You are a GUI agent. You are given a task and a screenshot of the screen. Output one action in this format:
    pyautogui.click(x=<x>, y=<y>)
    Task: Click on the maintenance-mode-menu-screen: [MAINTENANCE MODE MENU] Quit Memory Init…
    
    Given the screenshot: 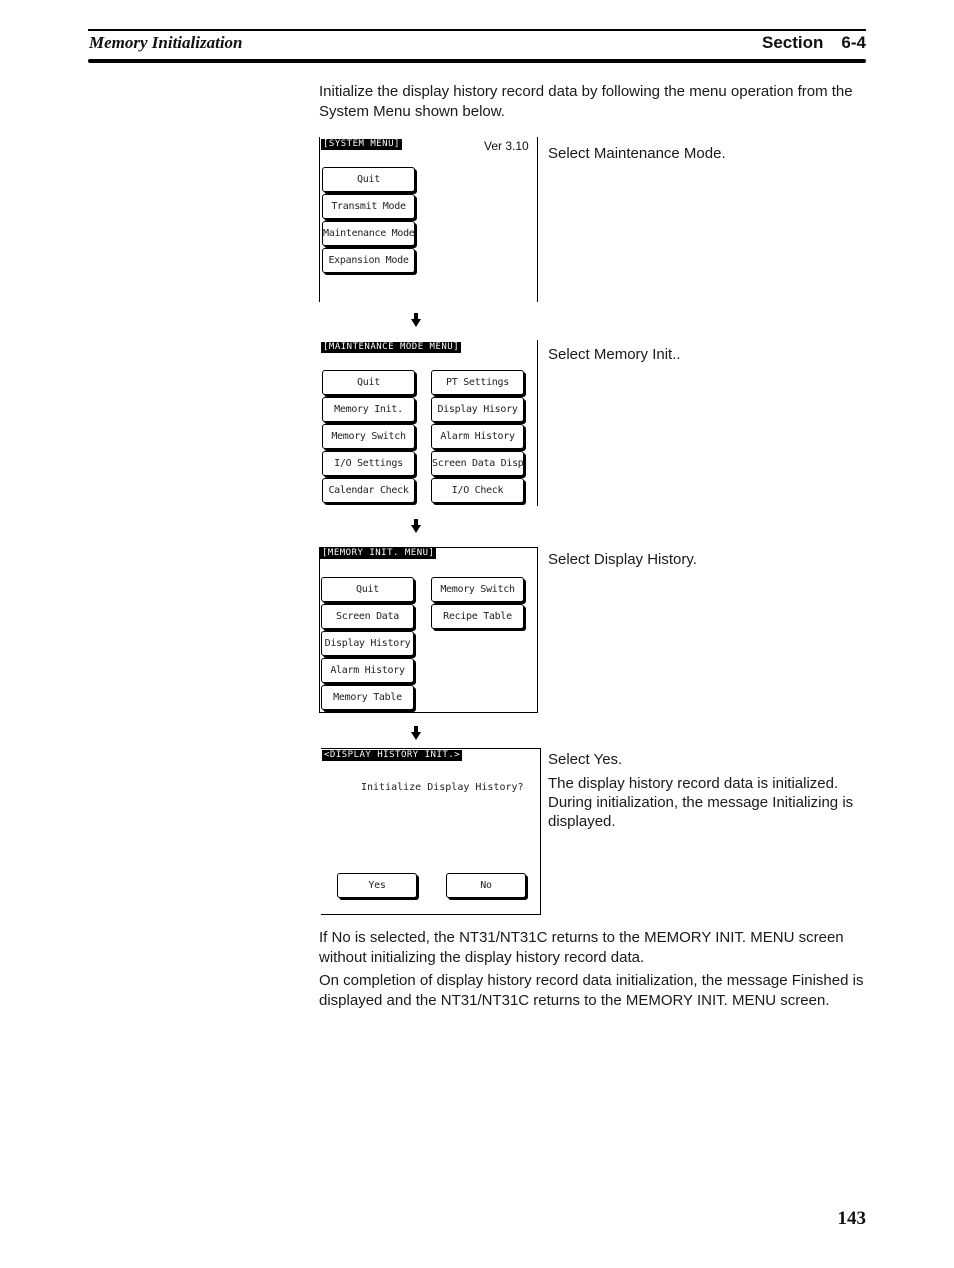 What is the action you would take?
    pyautogui.click(x=428, y=423)
    